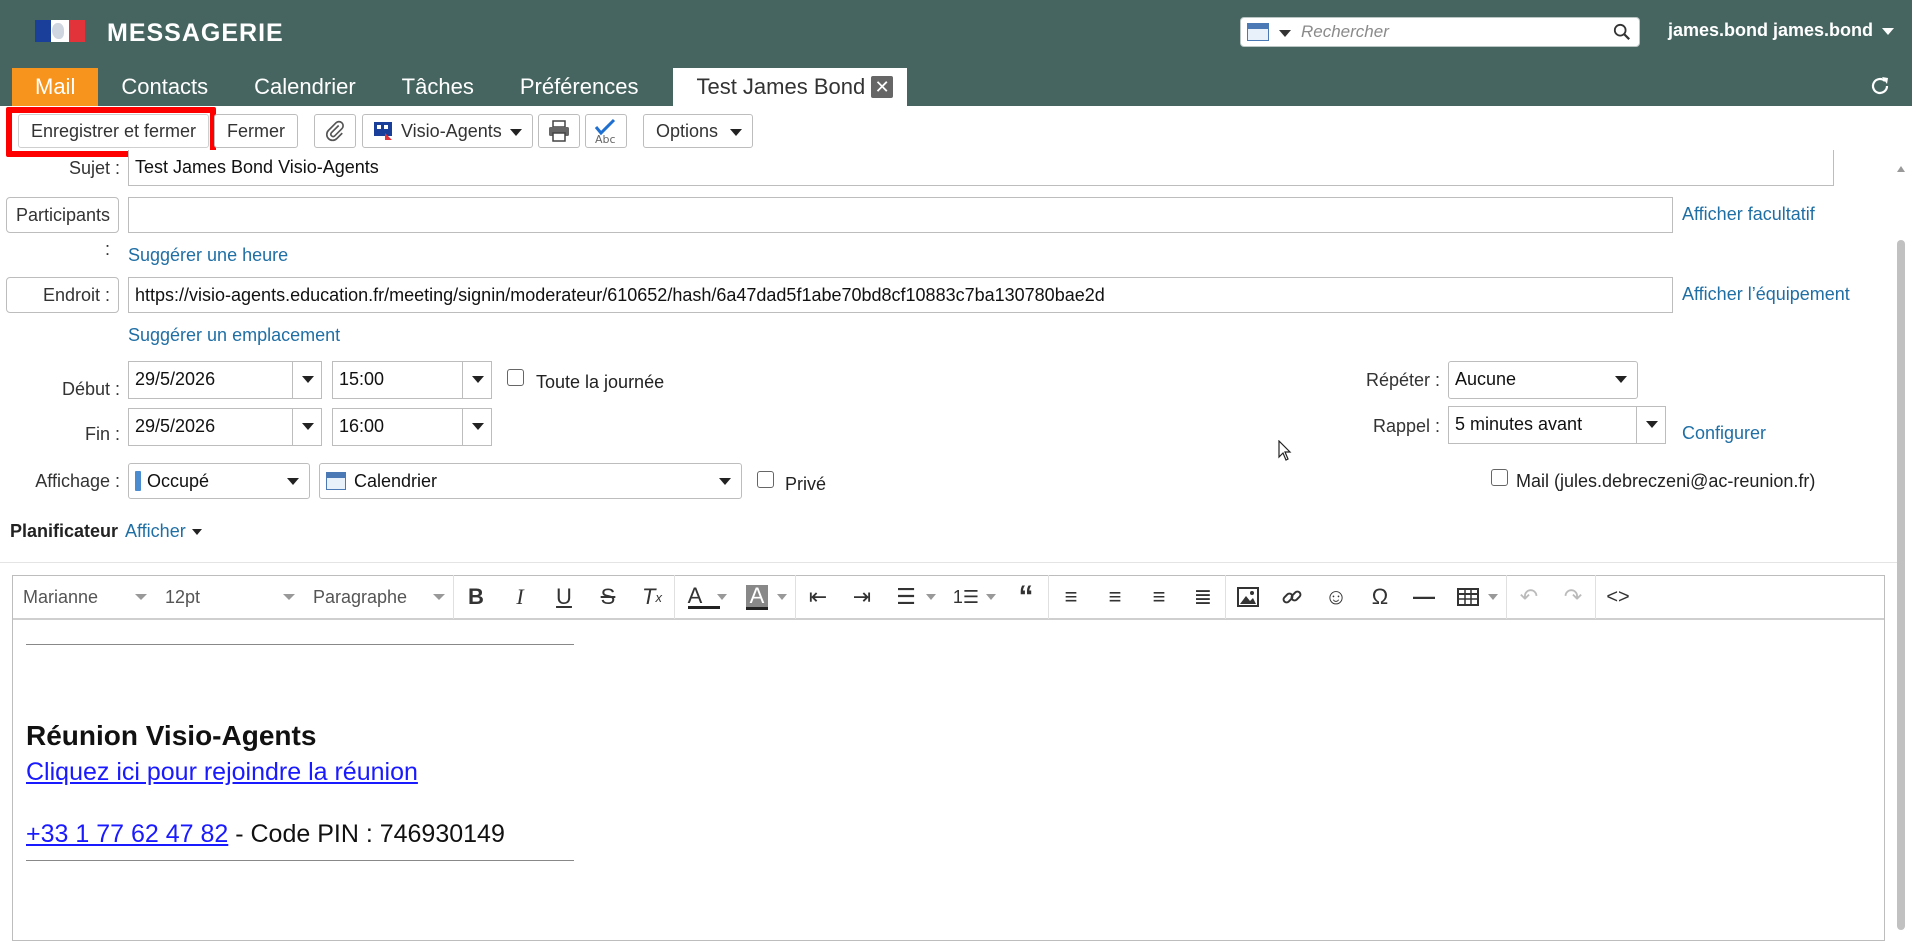  What do you see at coordinates (705, 597) in the screenshot?
I see `text-color-icon: A` at bounding box center [705, 597].